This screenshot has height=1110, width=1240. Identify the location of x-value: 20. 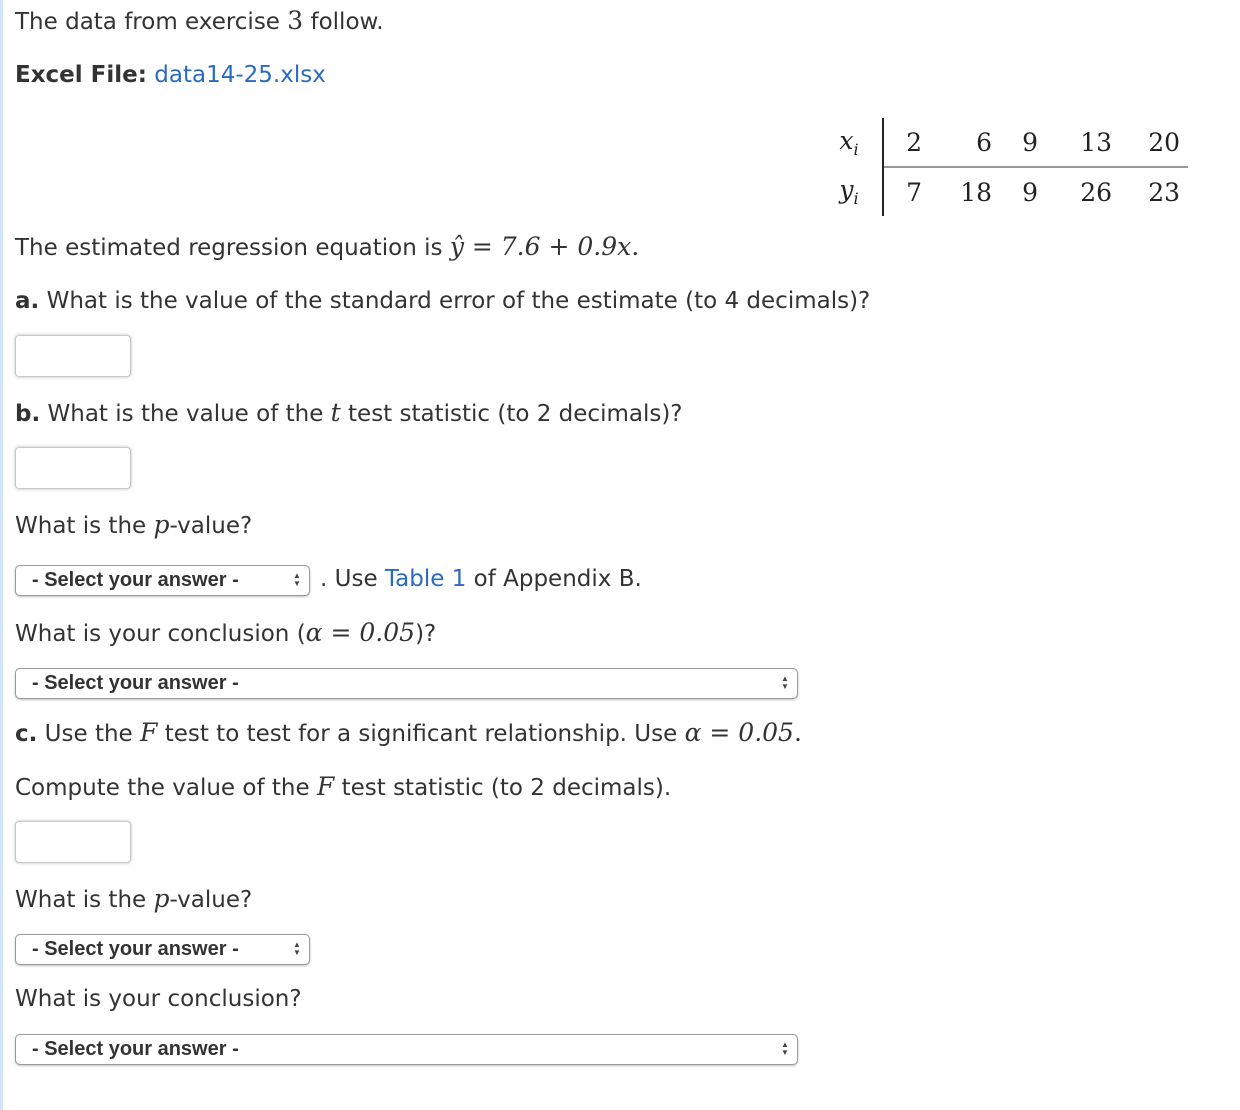
(1150, 143).